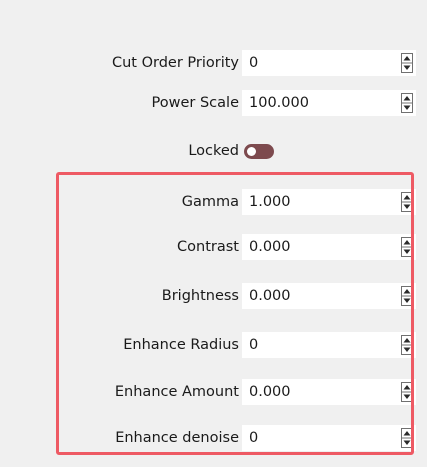  I want to click on brightness-input: 0.000, so click(329, 296).